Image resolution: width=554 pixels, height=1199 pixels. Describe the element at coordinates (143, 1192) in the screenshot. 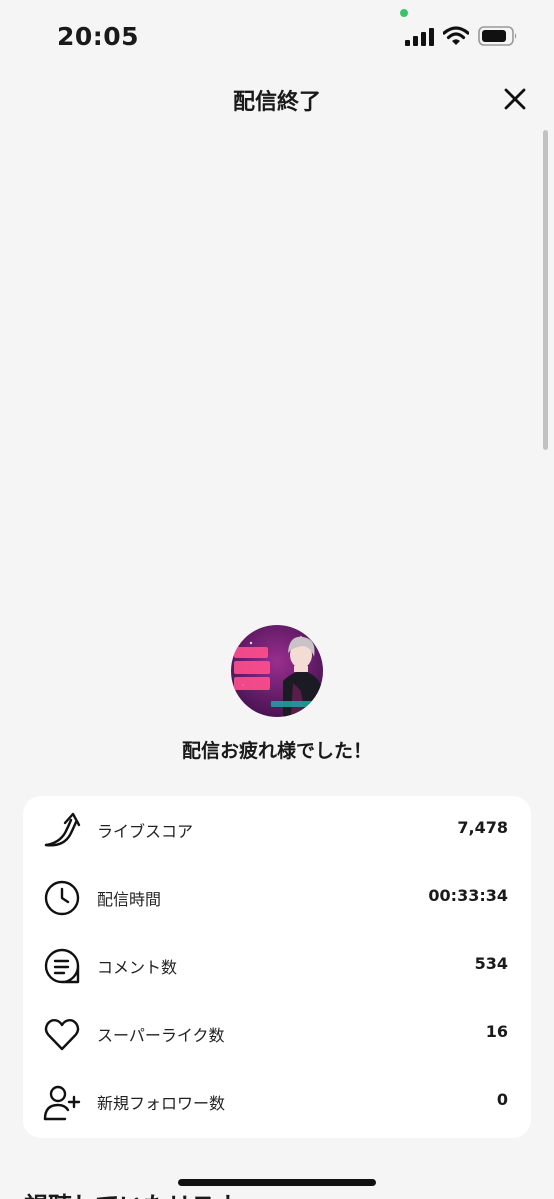

I see `listeners-section-heading: 視聴していたリスナー` at that location.